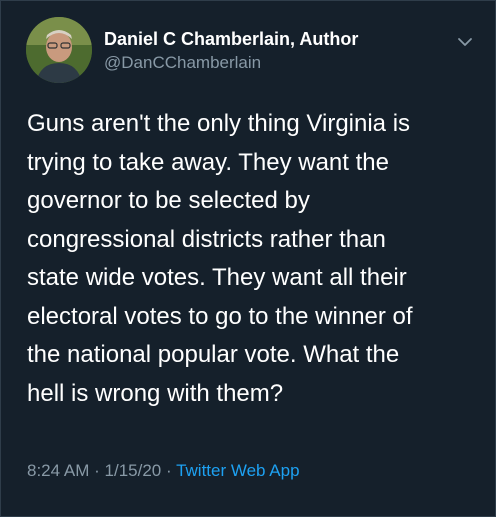  What do you see at coordinates (465, 40) in the screenshot?
I see `chevron-down-icon` at bounding box center [465, 40].